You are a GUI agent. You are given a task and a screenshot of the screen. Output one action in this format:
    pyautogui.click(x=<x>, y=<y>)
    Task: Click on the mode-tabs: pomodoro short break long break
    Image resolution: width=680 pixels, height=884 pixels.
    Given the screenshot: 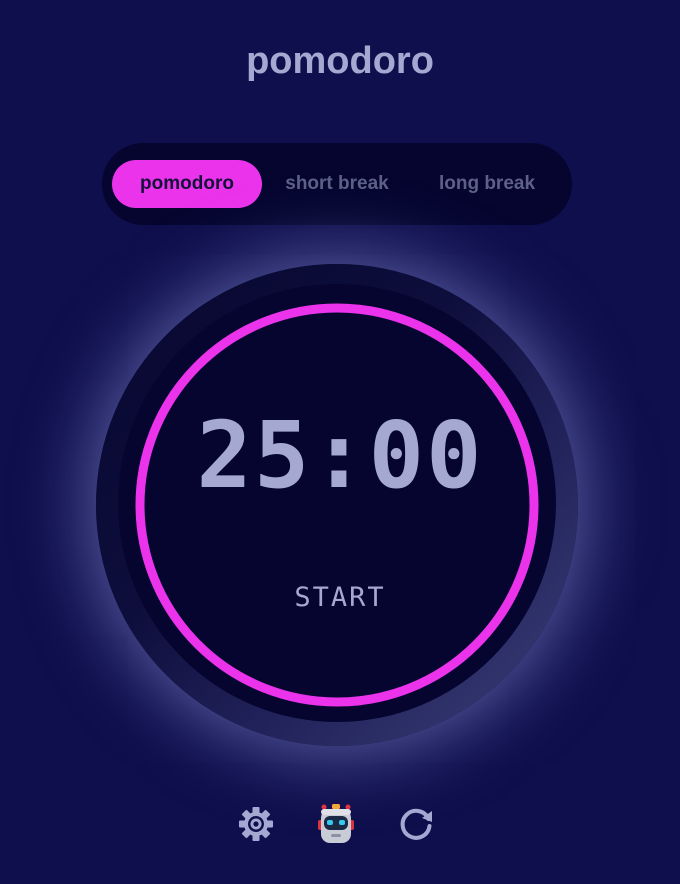 What is the action you would take?
    pyautogui.click(x=337, y=184)
    